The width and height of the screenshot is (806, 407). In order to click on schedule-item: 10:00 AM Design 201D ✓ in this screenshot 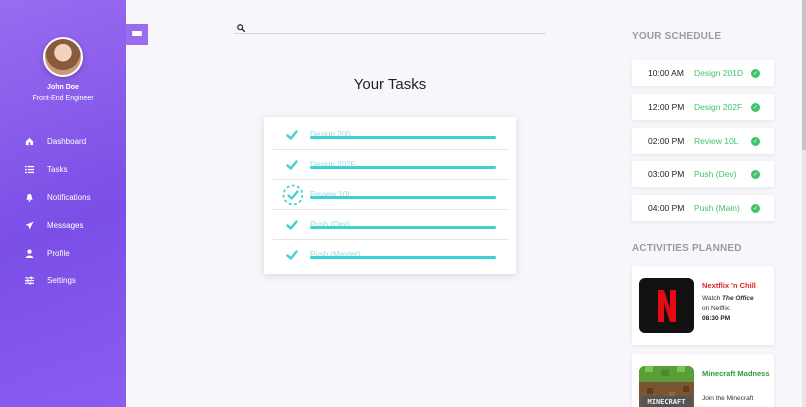, I will do `click(703, 73)`.